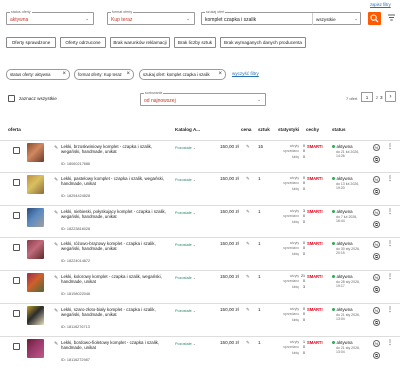 The width and height of the screenshot is (400, 377). Describe the element at coordinates (104, 74) in the screenshot. I see `filter-chip-format: format oferty: Kup teraz ×` at that location.